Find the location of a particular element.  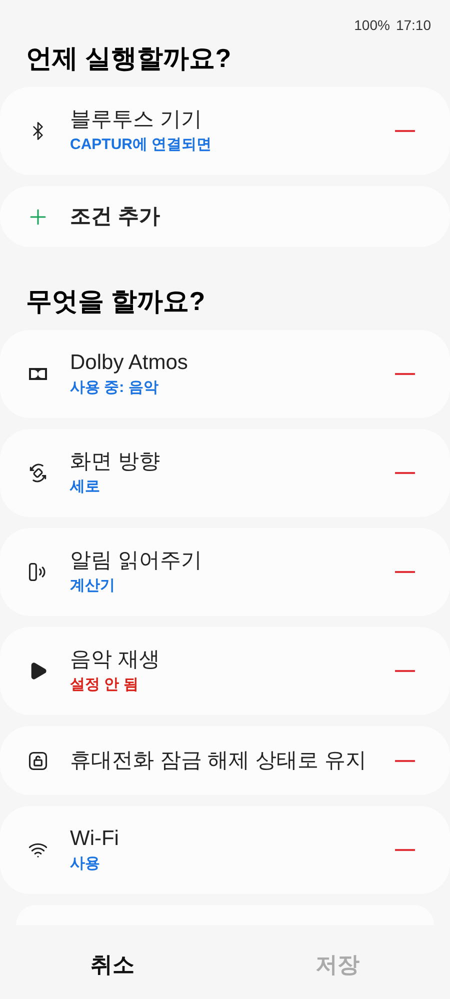

battery-level: 100% is located at coordinates (372, 25).